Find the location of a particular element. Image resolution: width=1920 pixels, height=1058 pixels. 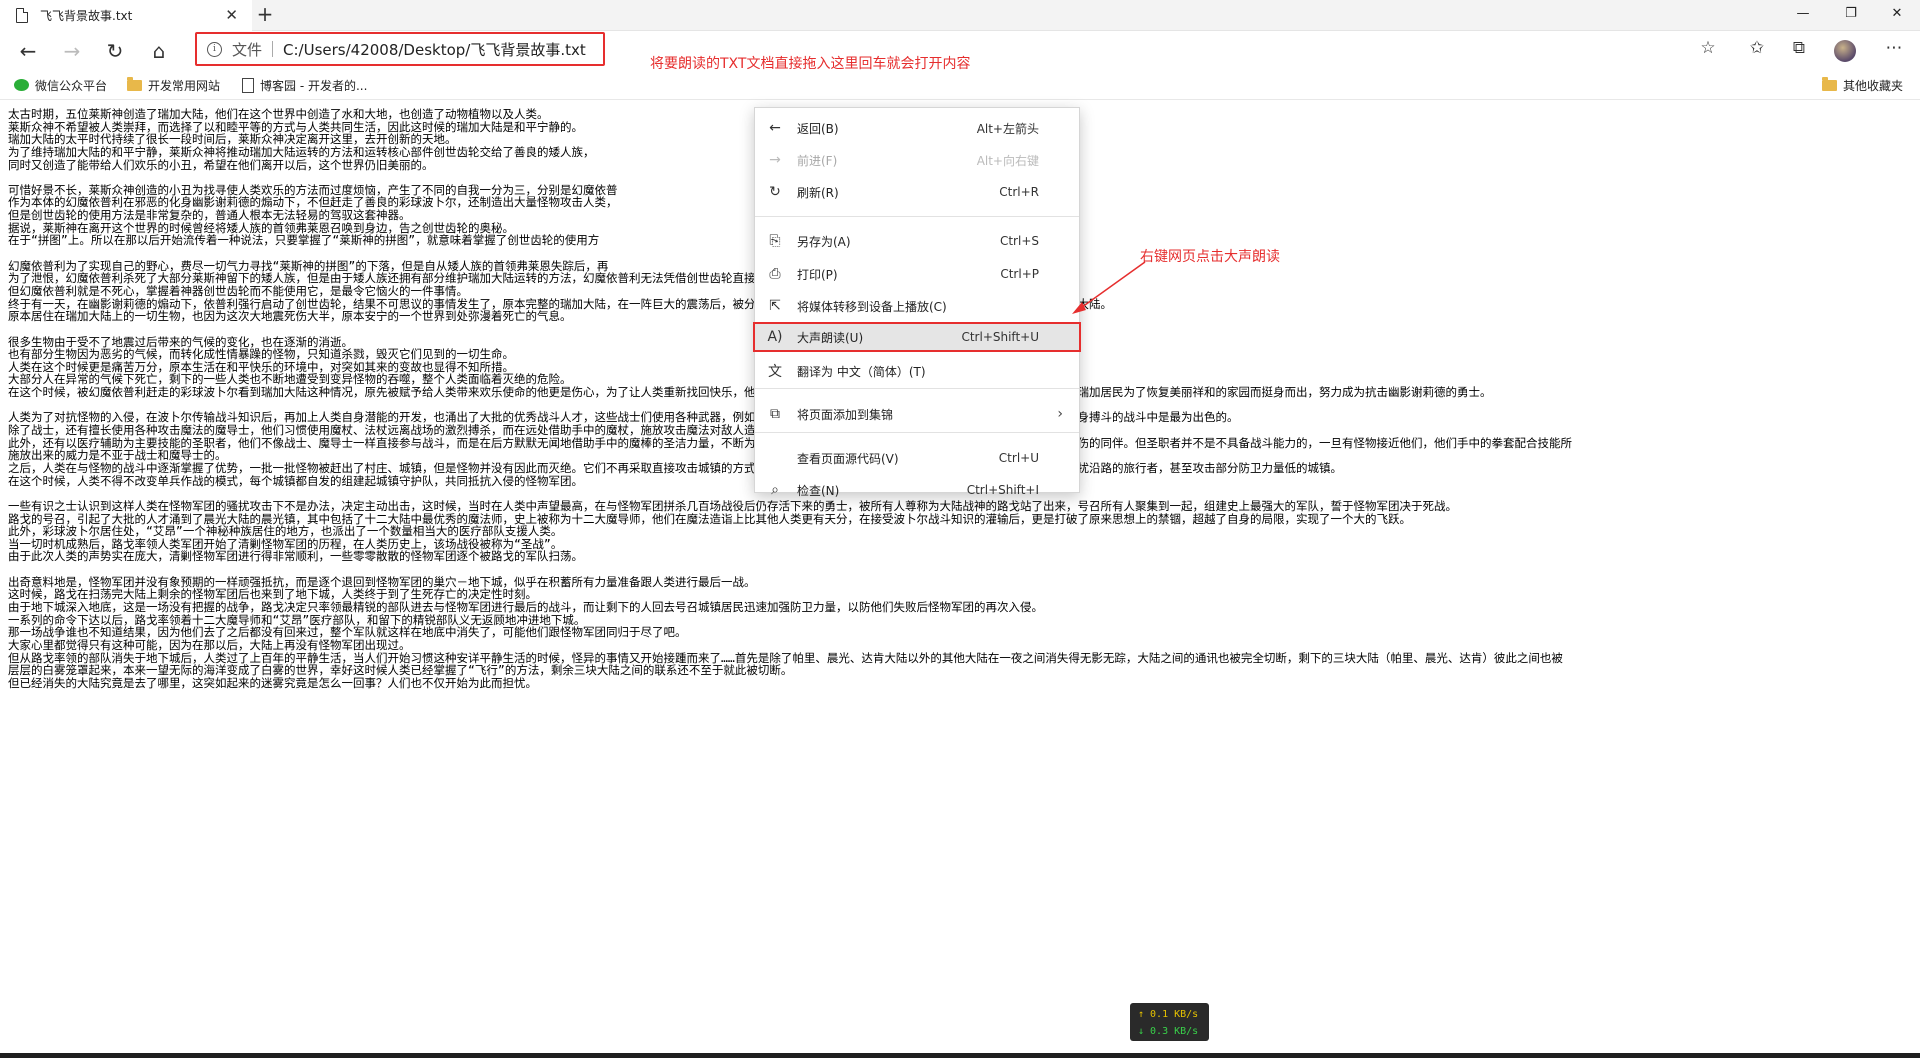

more-menu-icon: ⋯ is located at coordinates (1894, 48).